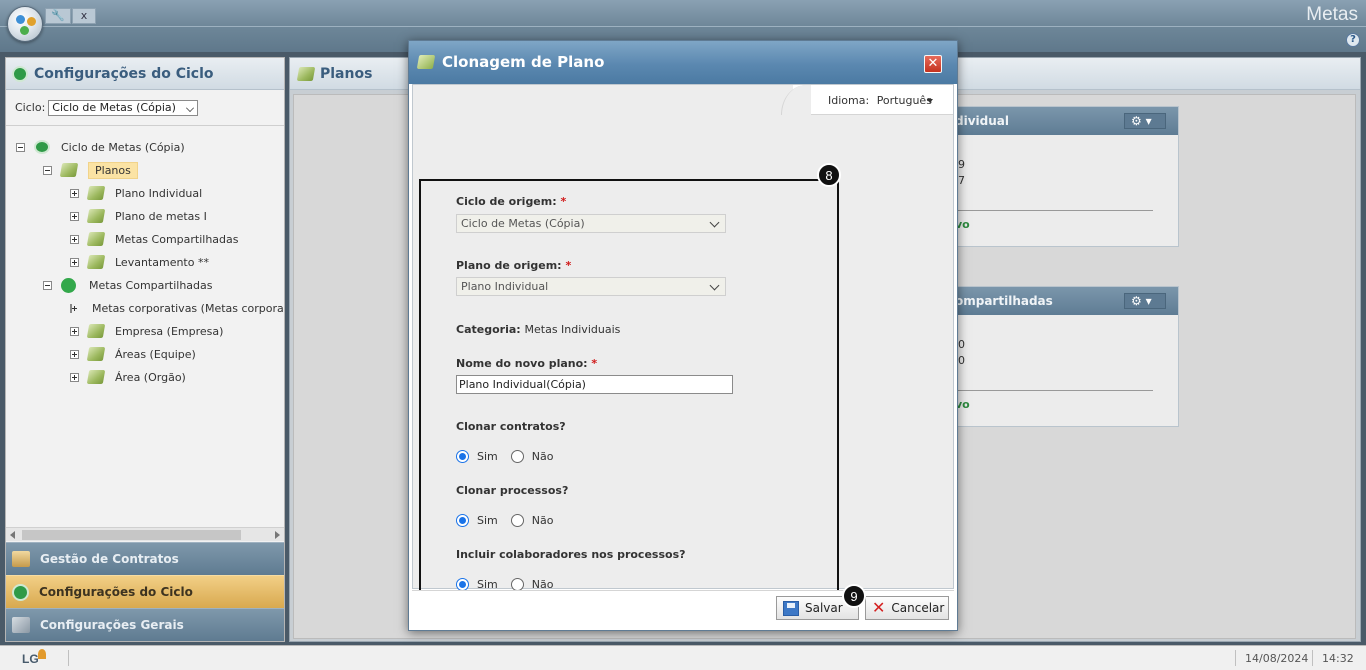  I want to click on help-icon: ?, so click(1353, 40).